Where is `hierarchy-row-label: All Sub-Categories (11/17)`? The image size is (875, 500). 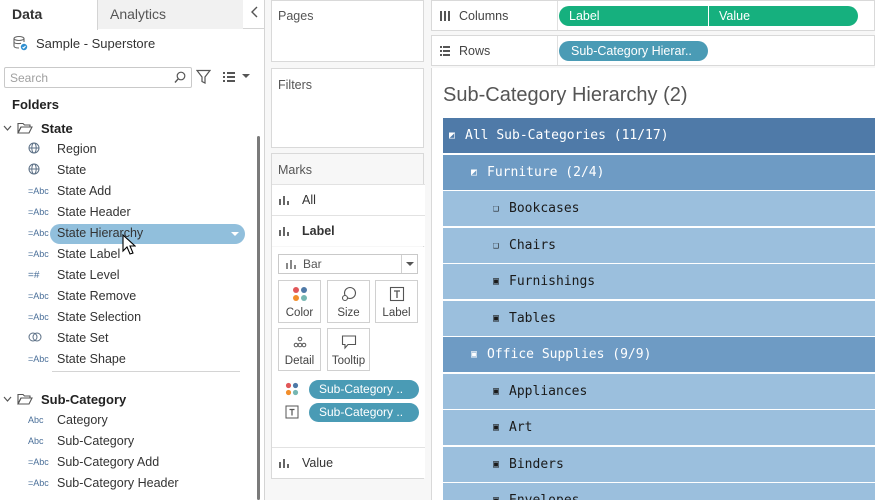 hierarchy-row-label: All Sub-Categories (11/17) is located at coordinates (567, 135).